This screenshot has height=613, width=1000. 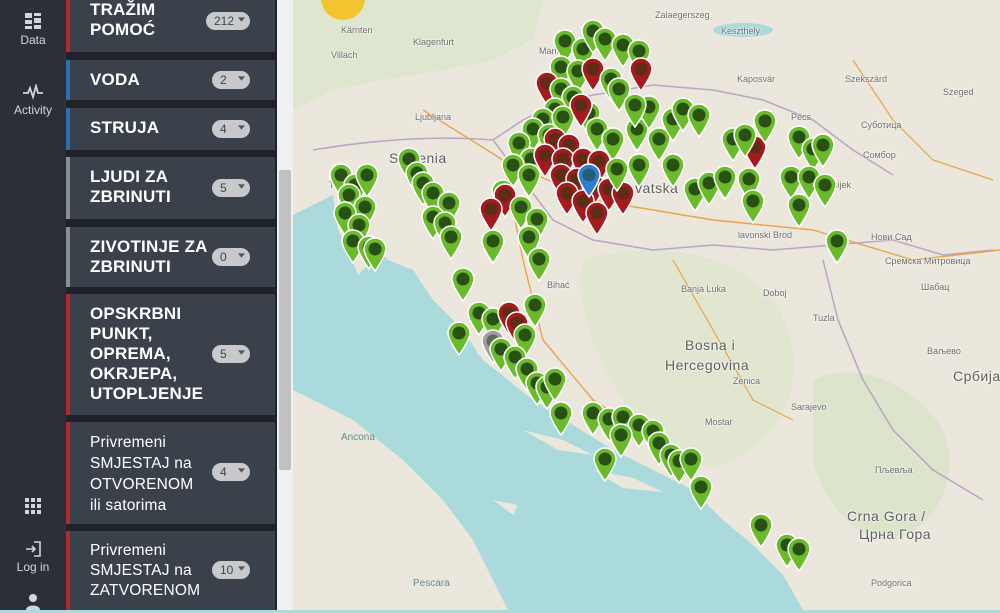 What do you see at coordinates (223, 21) in the screenshot?
I see `category-count: 212` at bounding box center [223, 21].